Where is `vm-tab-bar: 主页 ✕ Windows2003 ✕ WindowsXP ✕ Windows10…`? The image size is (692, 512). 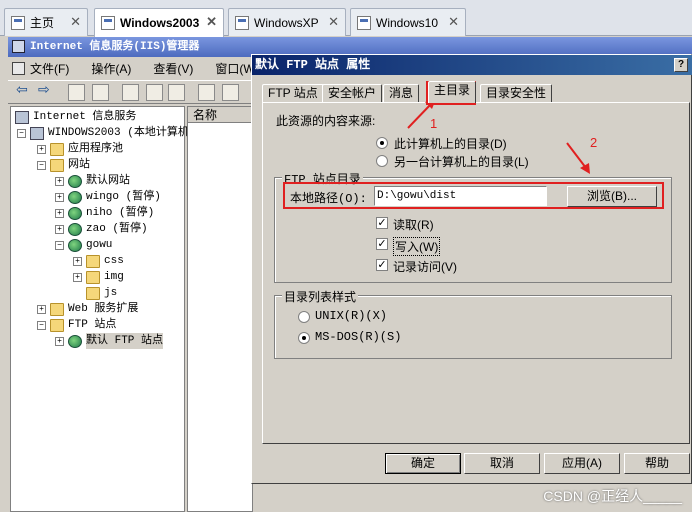 vm-tab-bar: 主页 ✕ Windows2003 ✕ WindowsXP ✕ Windows10… is located at coordinates (346, 18).